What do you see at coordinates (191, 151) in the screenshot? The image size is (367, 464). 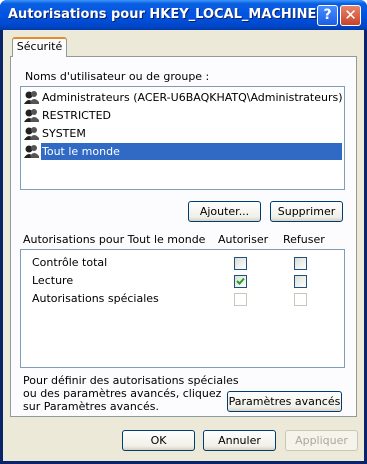 I see `user-name: Tout le monde` at bounding box center [191, 151].